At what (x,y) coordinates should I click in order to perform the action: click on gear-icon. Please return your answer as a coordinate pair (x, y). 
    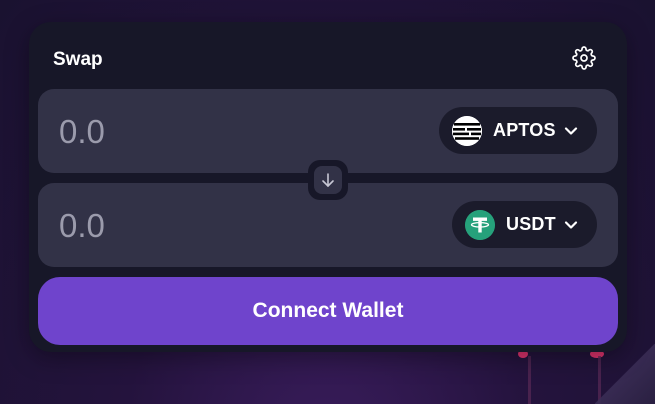
    Looking at the image, I should click on (584, 58).